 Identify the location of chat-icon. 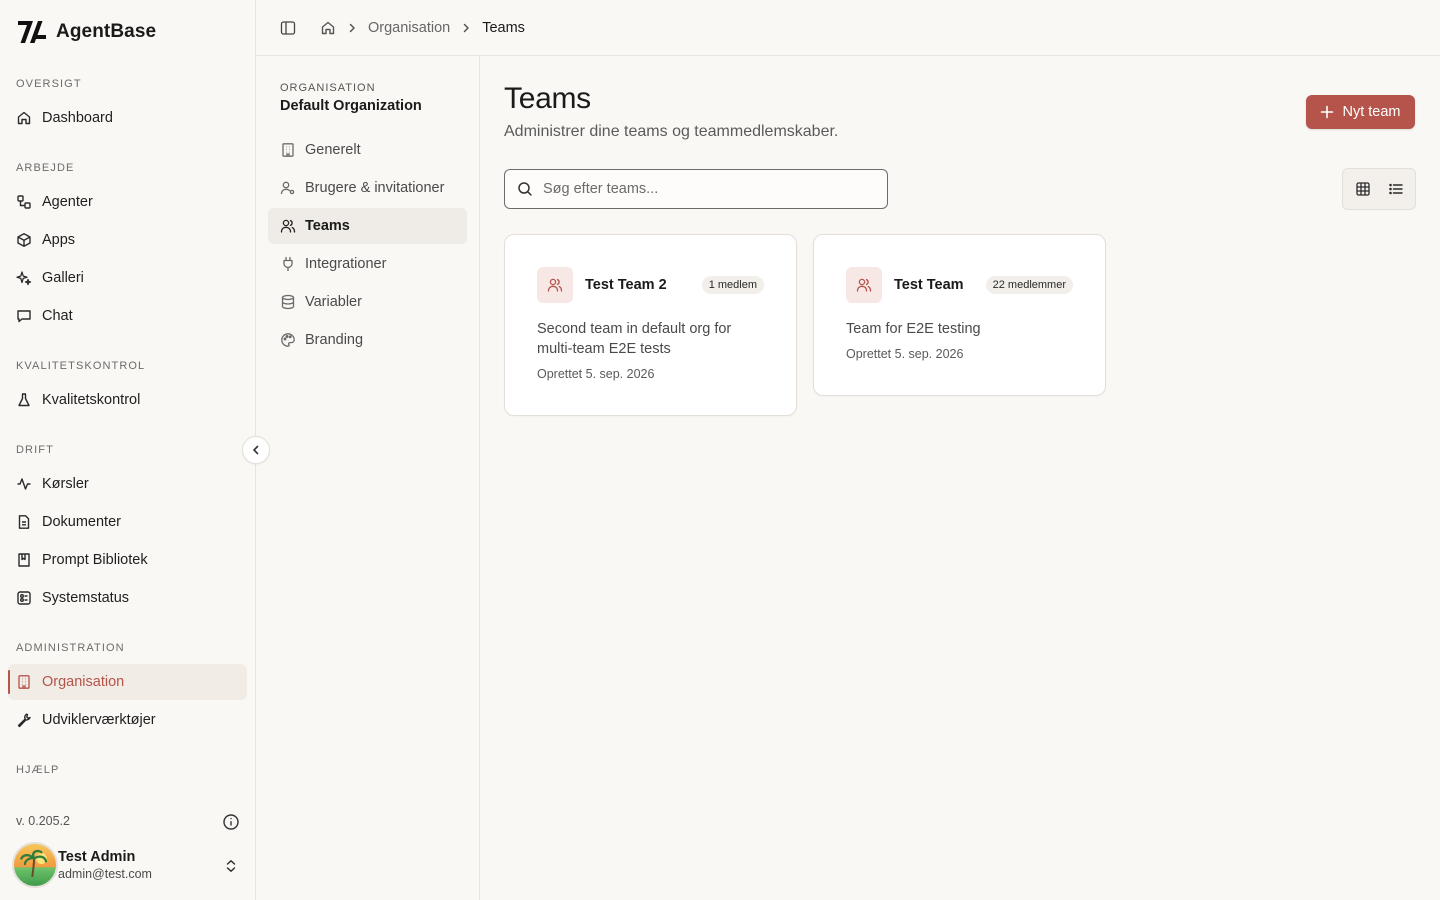
(24, 316).